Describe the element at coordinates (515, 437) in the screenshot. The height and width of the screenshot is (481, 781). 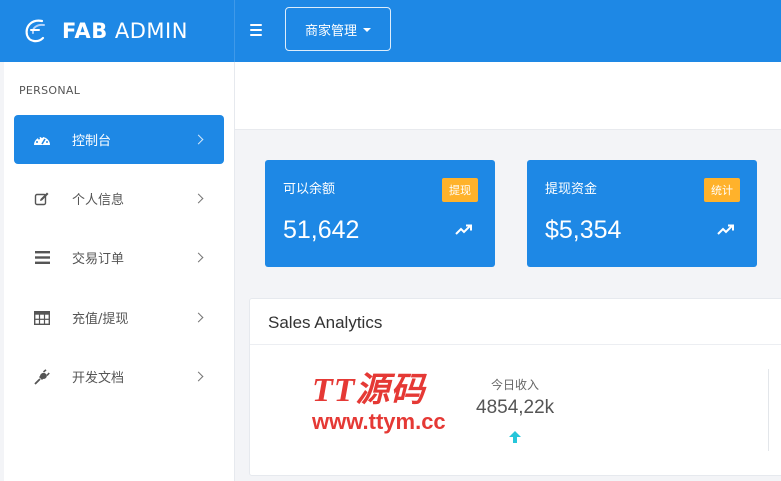
I see `arrow-up-icon` at that location.